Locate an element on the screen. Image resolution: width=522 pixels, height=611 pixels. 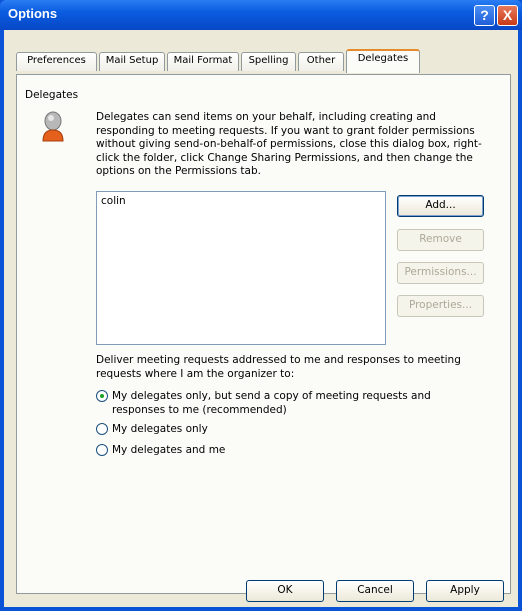
window-title: Options is located at coordinates (33, 13).